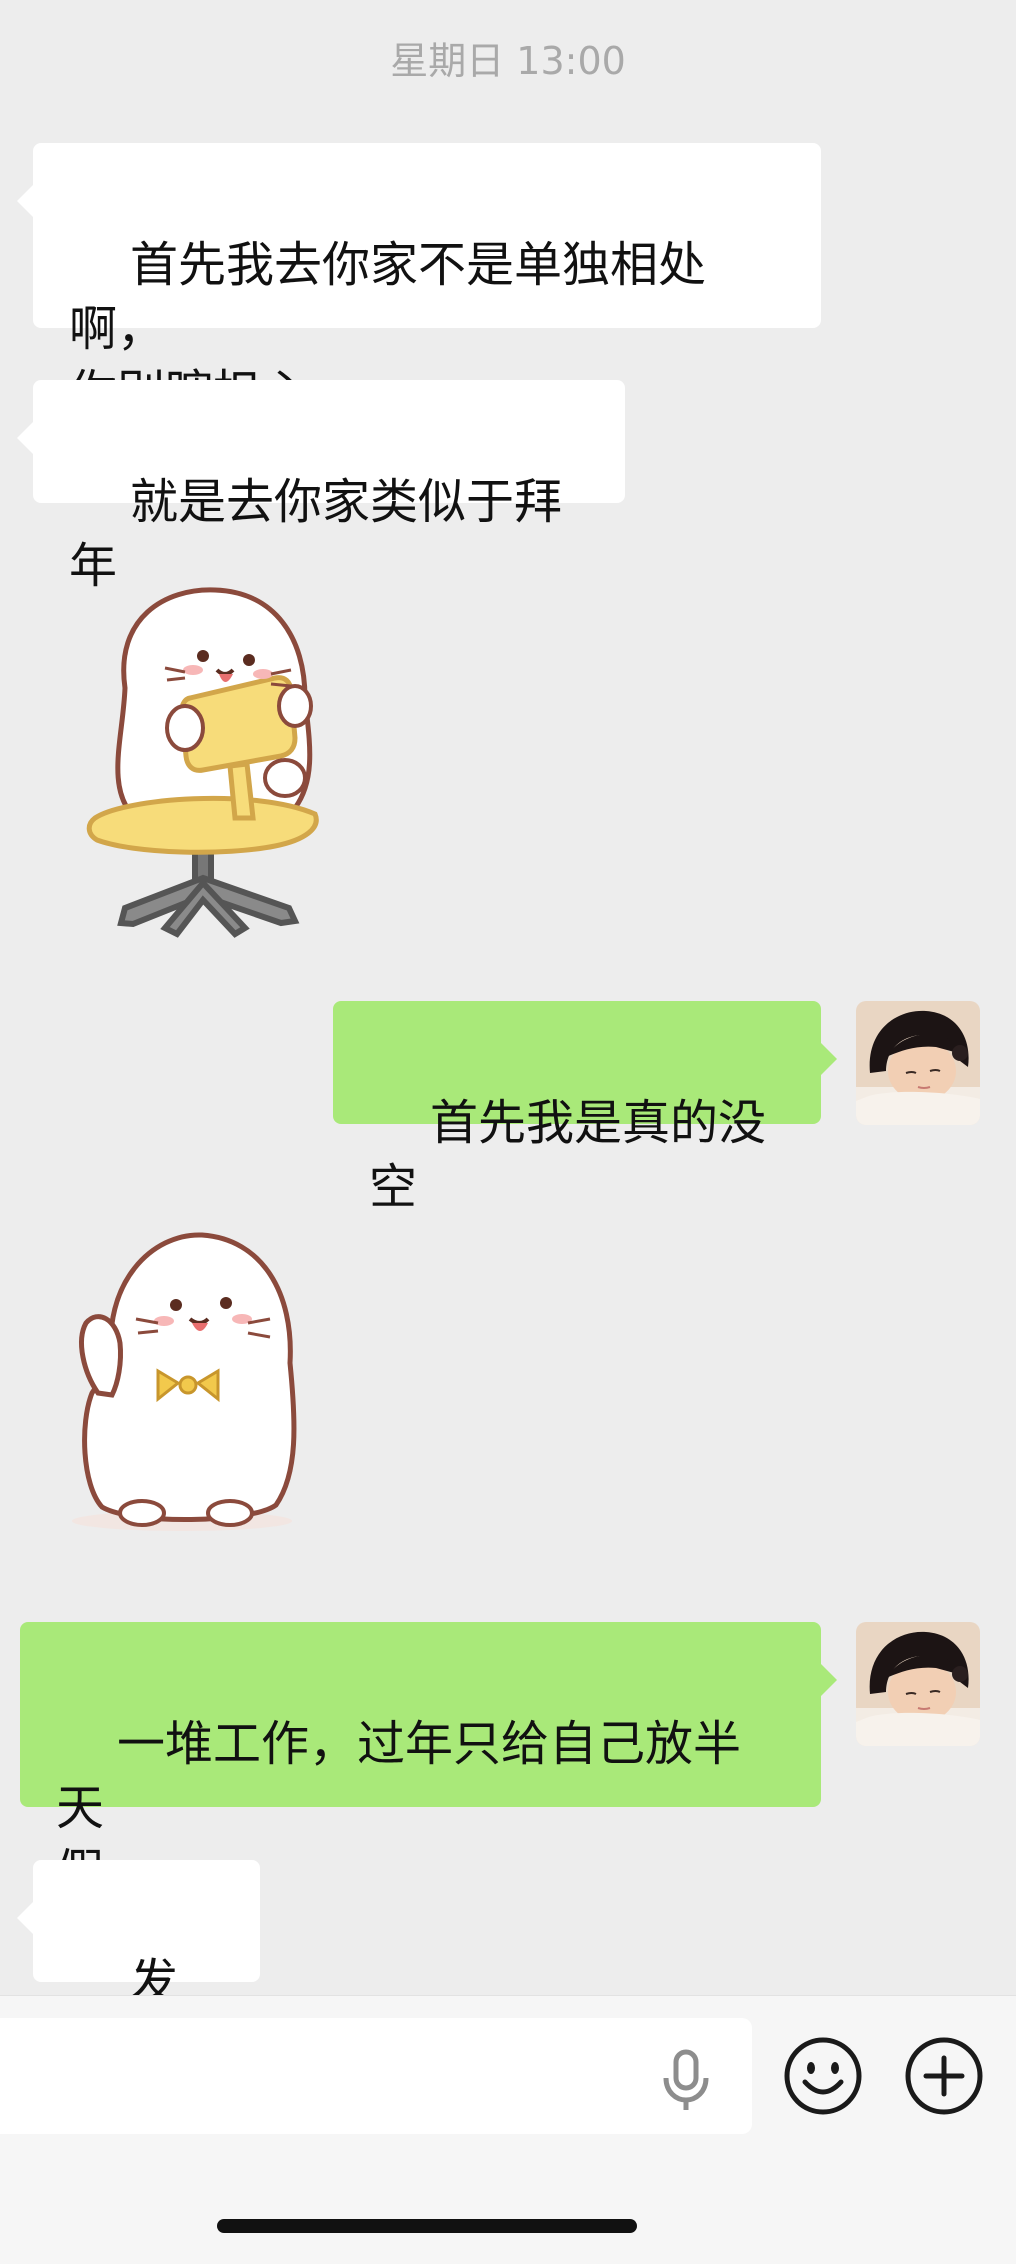 This screenshot has height=2264, width=1016. Describe the element at coordinates (376, 2076) in the screenshot. I see `message-input` at that location.